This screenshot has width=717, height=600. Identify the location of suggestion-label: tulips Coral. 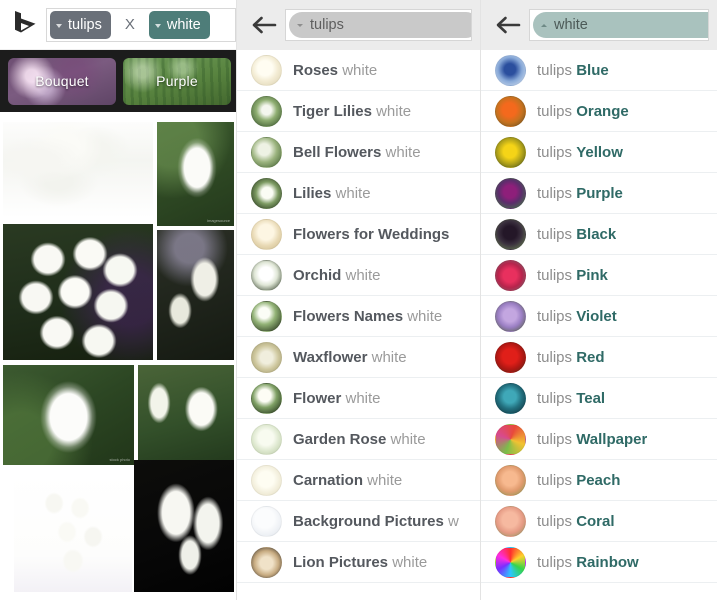
(576, 521).